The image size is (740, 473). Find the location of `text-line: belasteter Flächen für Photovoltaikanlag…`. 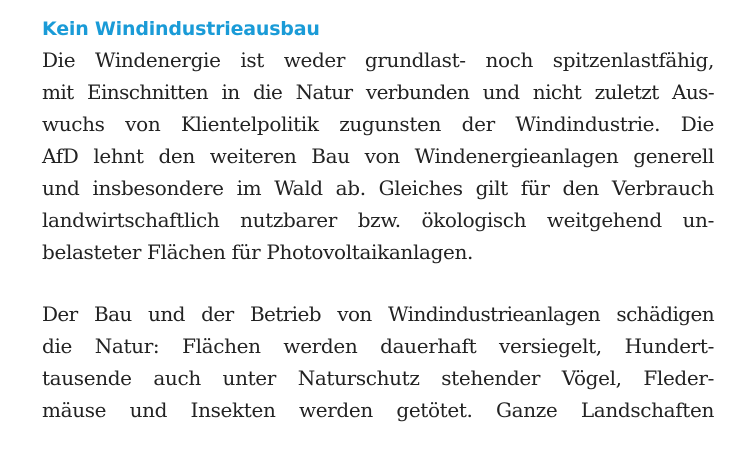

text-line: belasteter Flächen für Photovoltaikanlag… is located at coordinates (258, 252).